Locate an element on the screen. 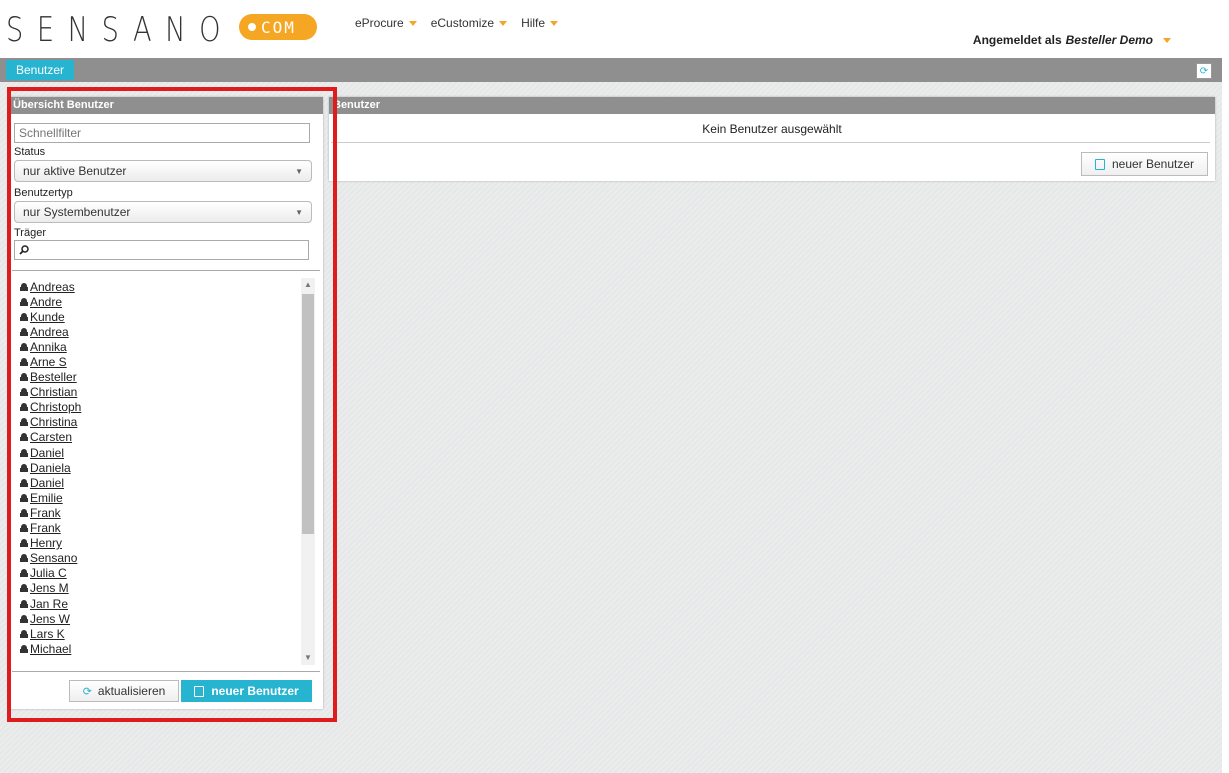 The height and width of the screenshot is (773, 1229). scroll-up-icon: ▲ is located at coordinates (308, 285).